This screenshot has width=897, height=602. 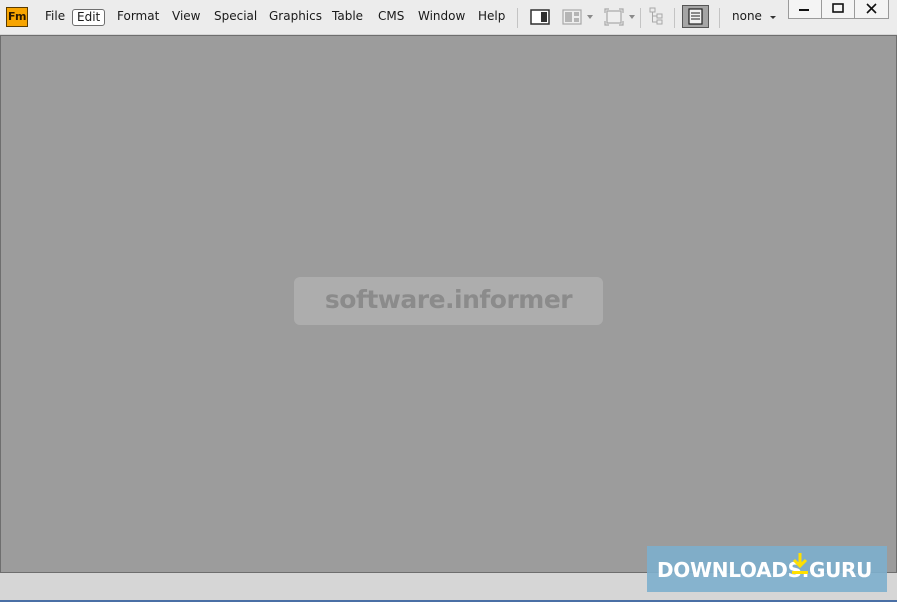 I want to click on zoom-fit-icon, so click(x=614, y=17).